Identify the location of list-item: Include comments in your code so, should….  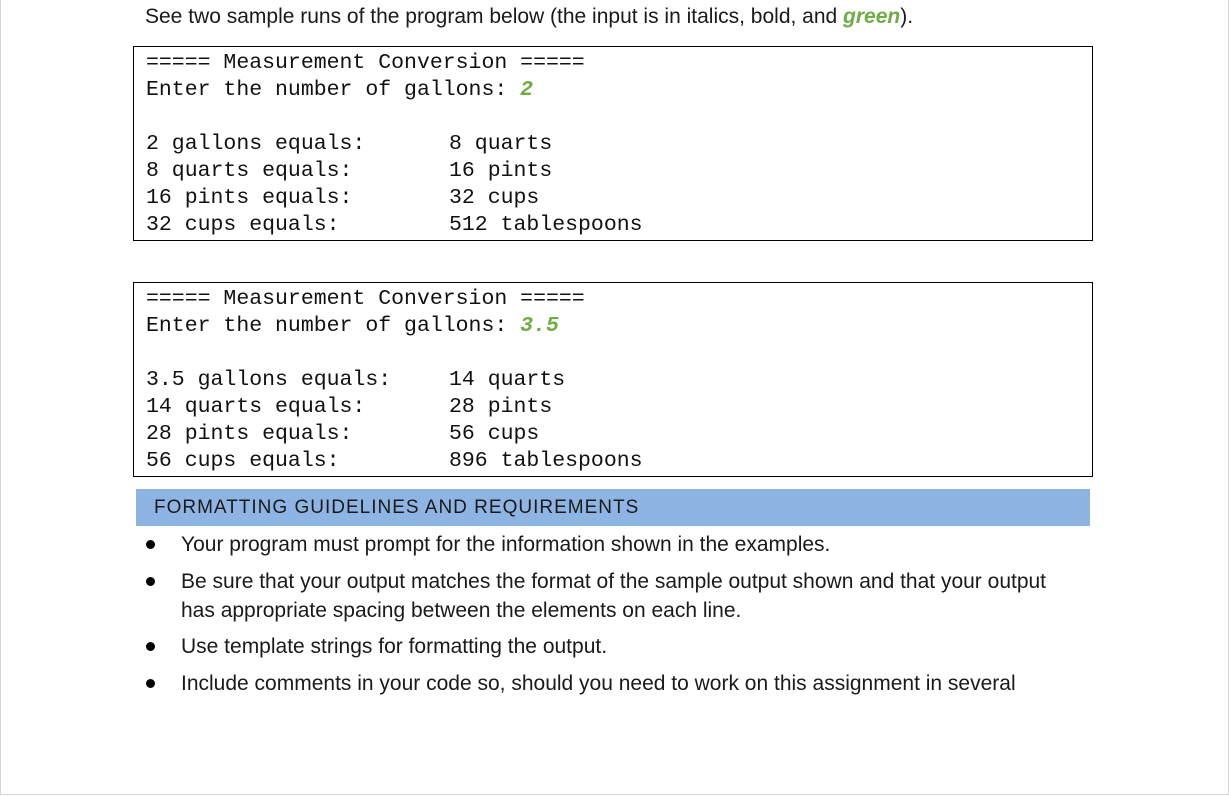
(598, 683).